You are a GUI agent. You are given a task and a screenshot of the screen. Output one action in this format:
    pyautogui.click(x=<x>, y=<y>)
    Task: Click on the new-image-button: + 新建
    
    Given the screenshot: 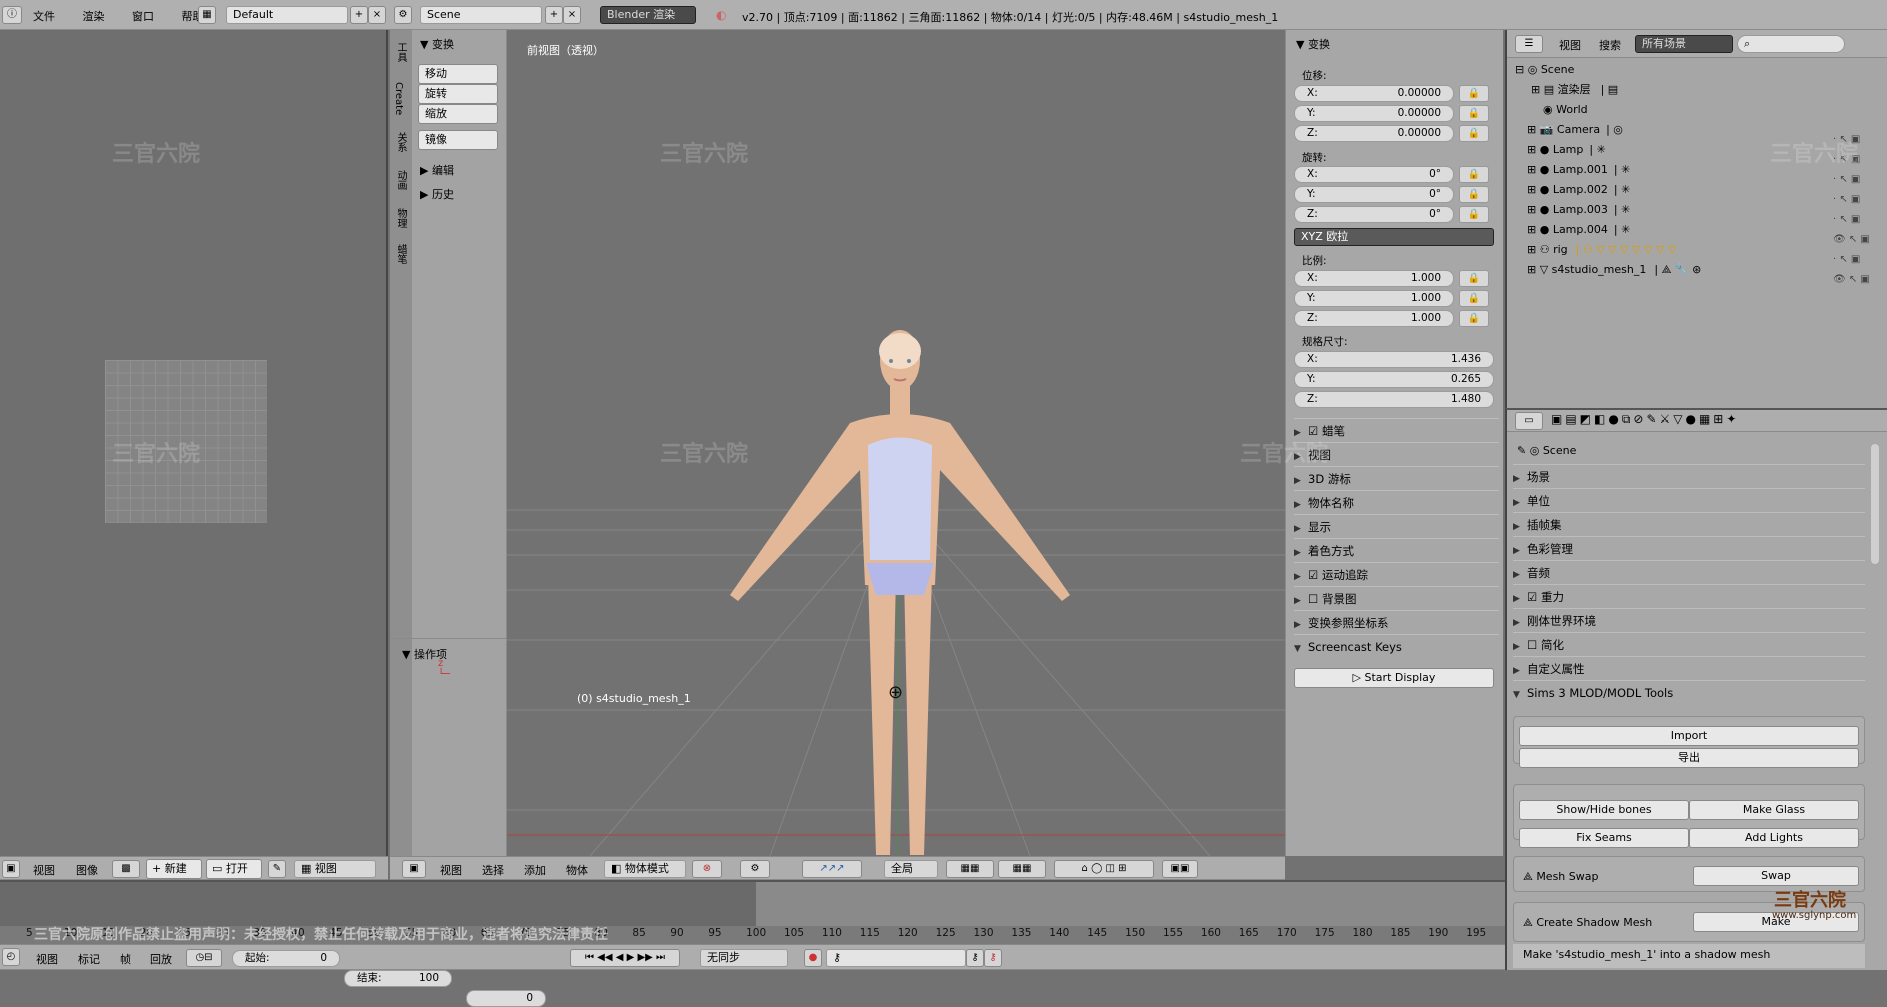 What is the action you would take?
    pyautogui.click(x=174, y=869)
    